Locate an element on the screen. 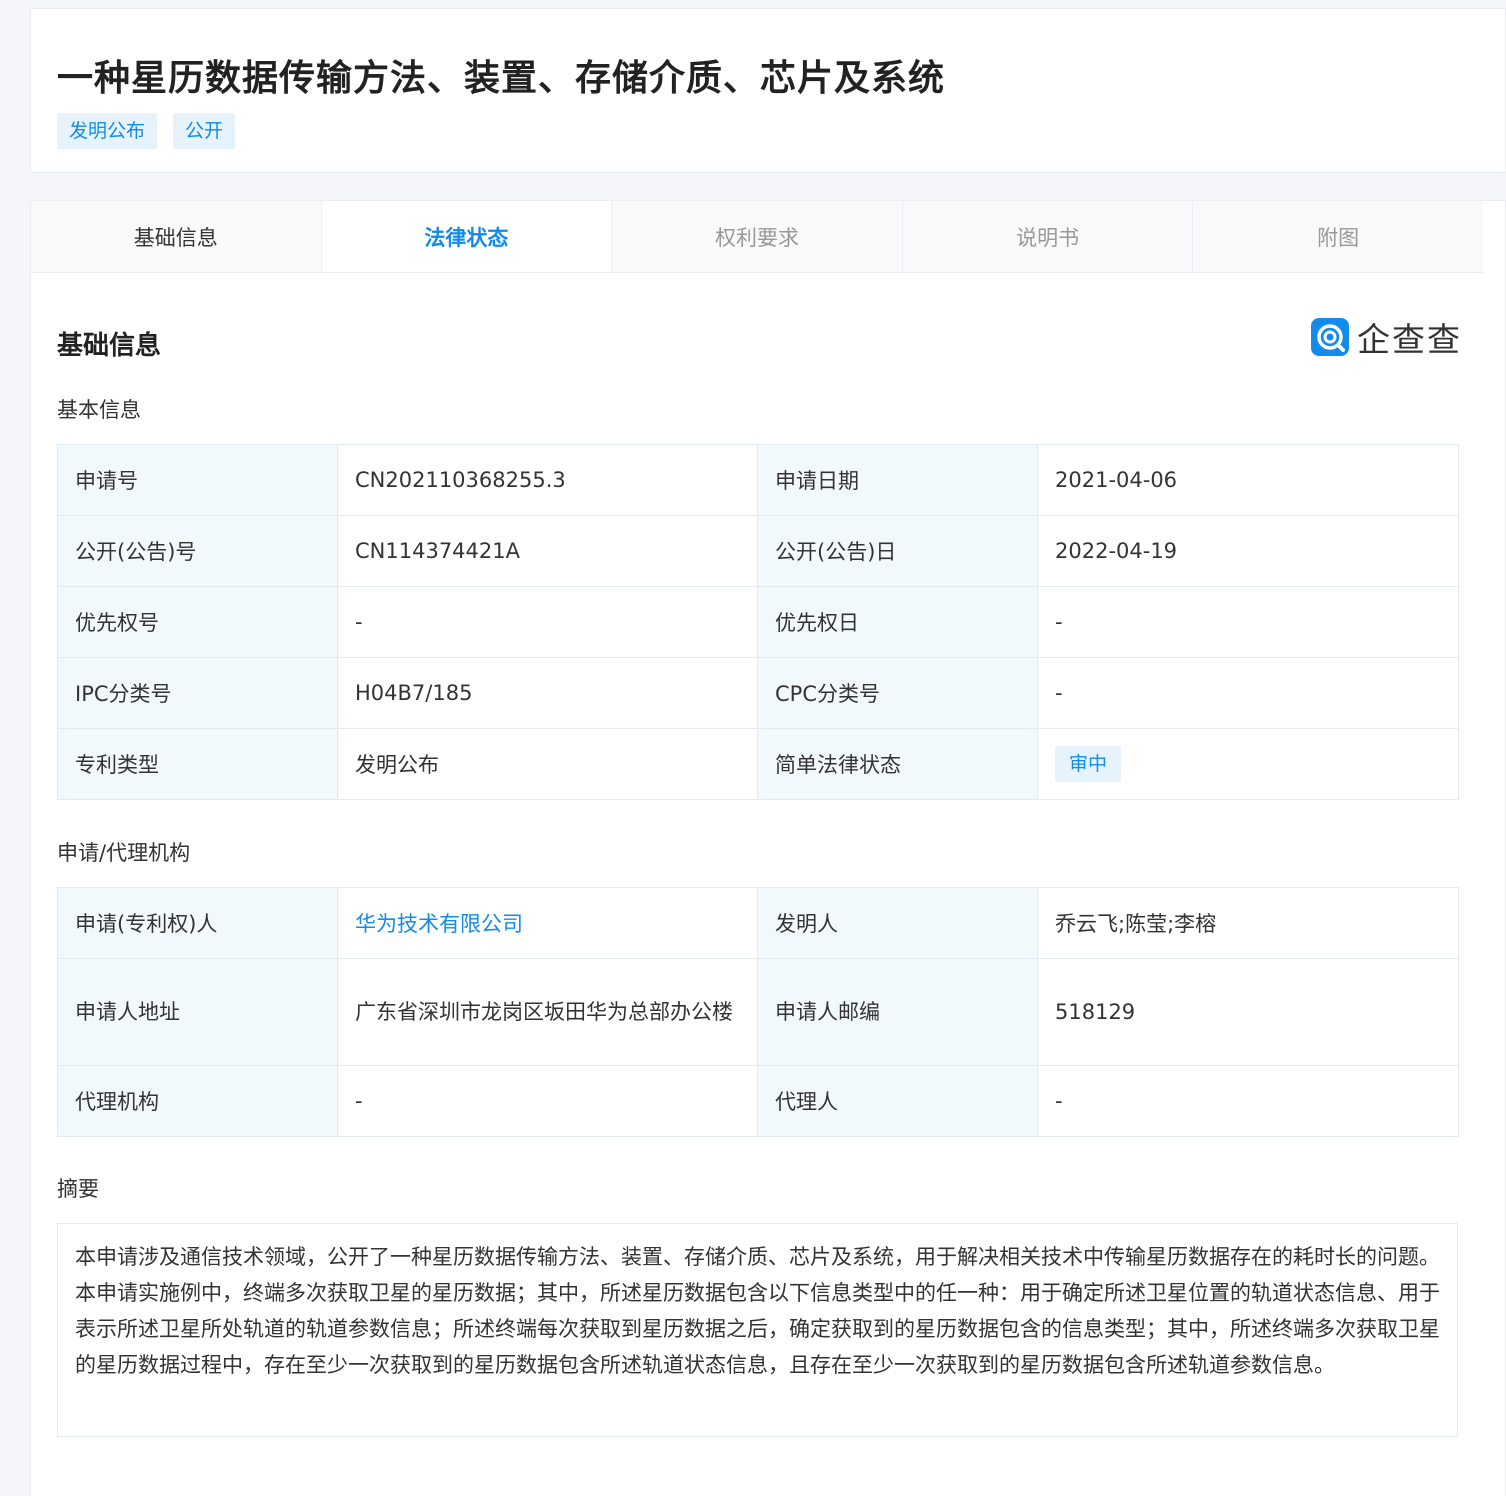 The image size is (1506, 1496). label-postal-code: 申请人邮编 is located at coordinates (897, 1012).